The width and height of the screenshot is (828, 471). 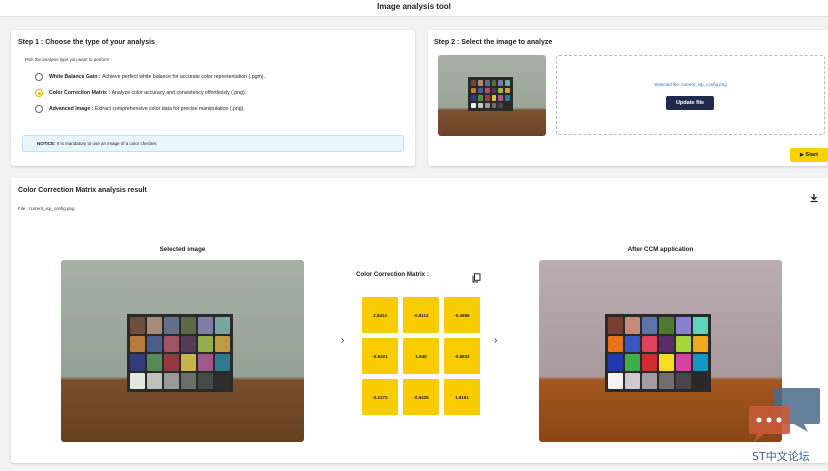 What do you see at coordinates (781, 456) in the screenshot?
I see `watermark-text: ST中文论坛` at bounding box center [781, 456].